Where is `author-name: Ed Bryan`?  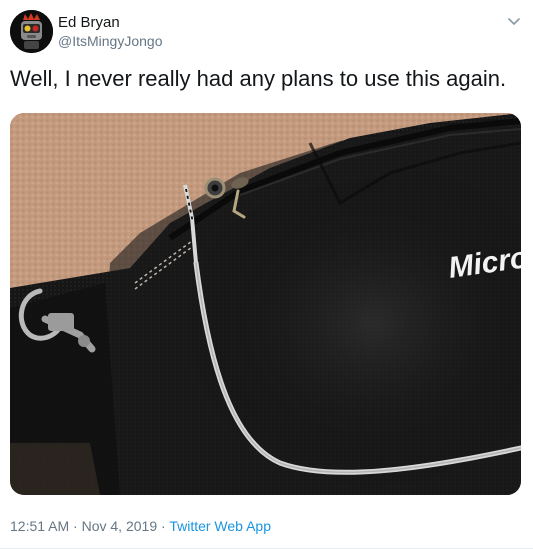 author-name: Ed Bryan is located at coordinates (89, 22).